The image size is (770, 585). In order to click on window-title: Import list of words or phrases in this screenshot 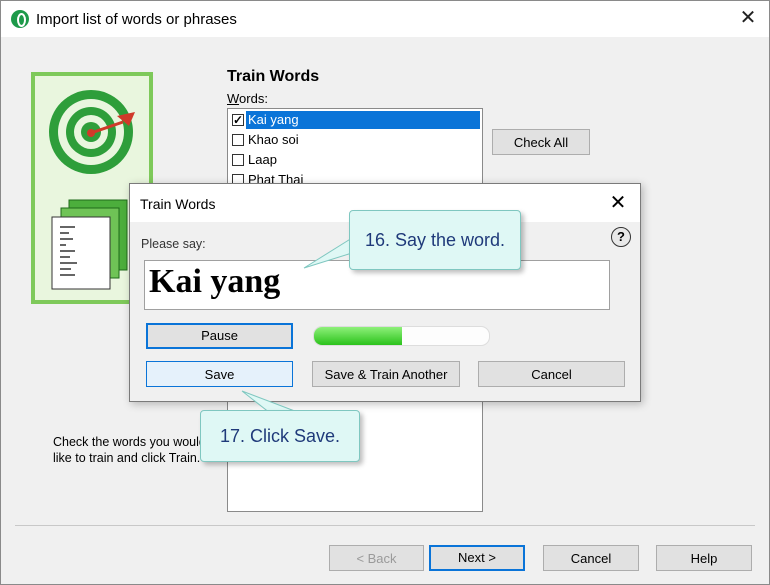, I will do `click(136, 19)`.